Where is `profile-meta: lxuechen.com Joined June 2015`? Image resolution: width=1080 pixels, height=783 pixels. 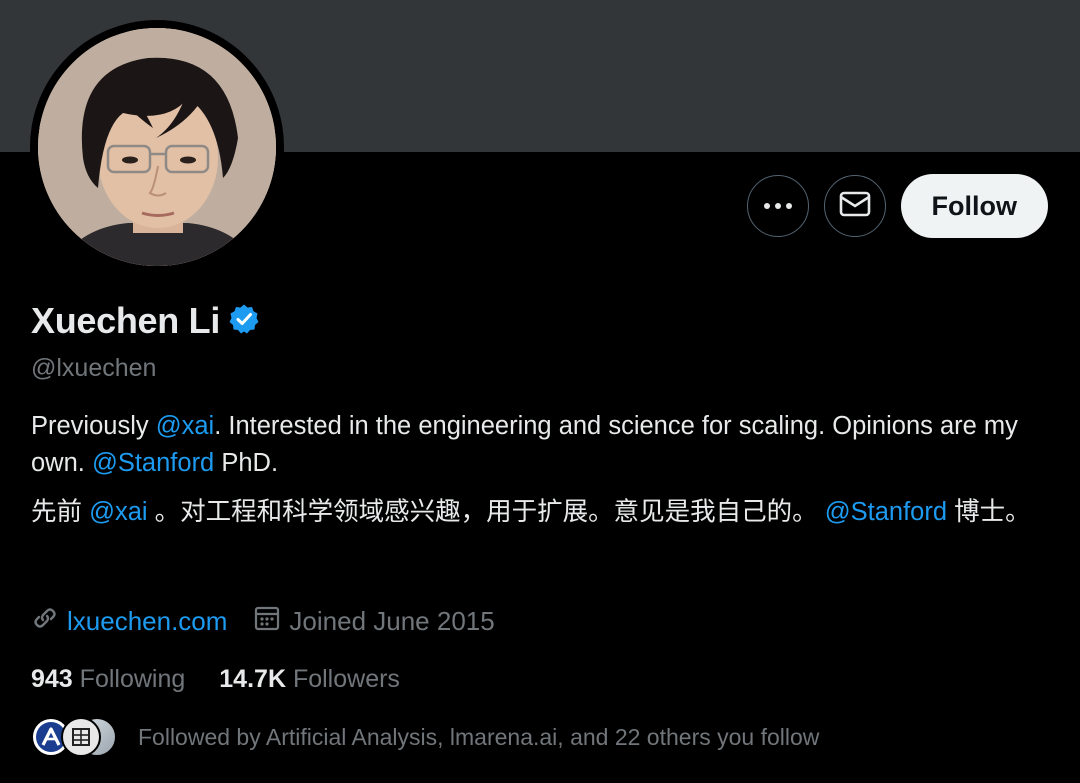
profile-meta: lxuechen.com Joined June 2015 is located at coordinates (276, 621).